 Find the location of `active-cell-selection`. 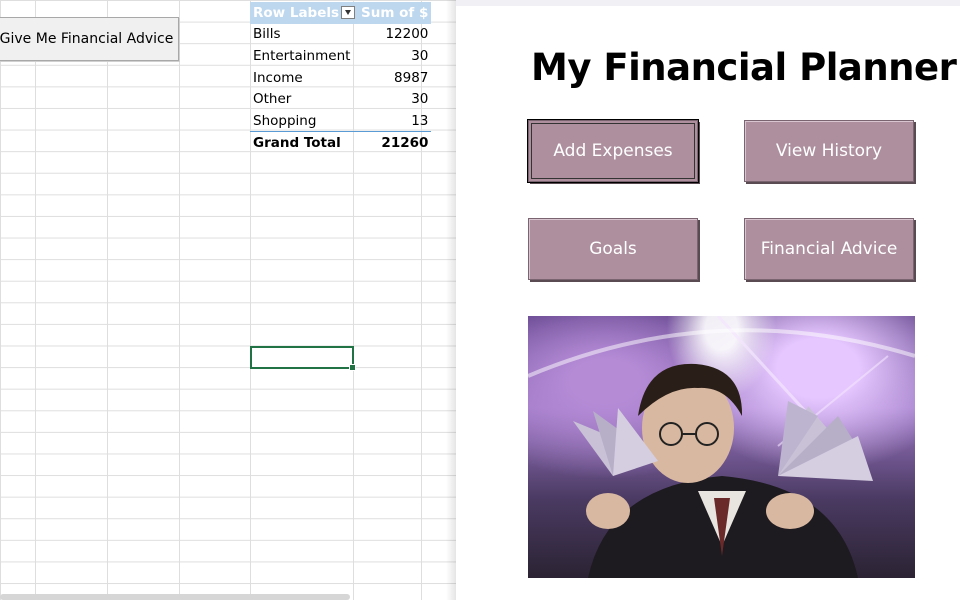

active-cell-selection is located at coordinates (303, 358).